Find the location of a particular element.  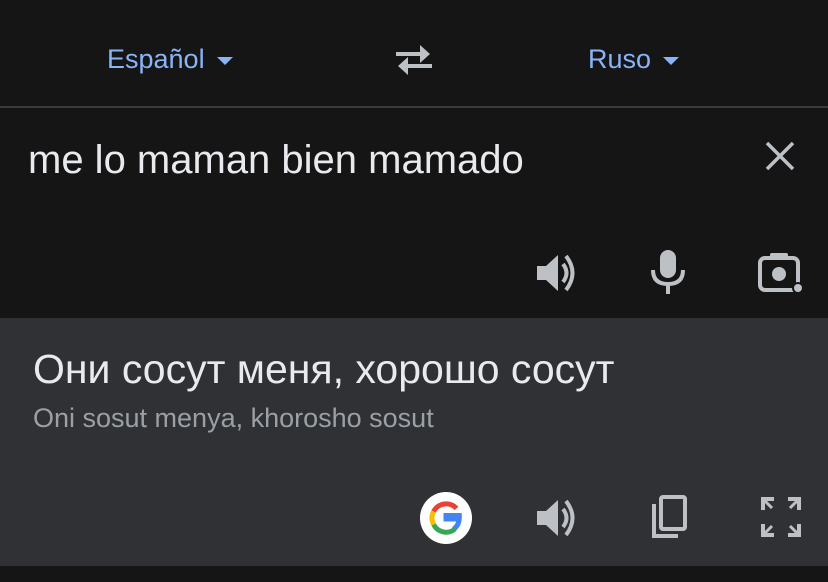

clear-button is located at coordinates (780, 156).